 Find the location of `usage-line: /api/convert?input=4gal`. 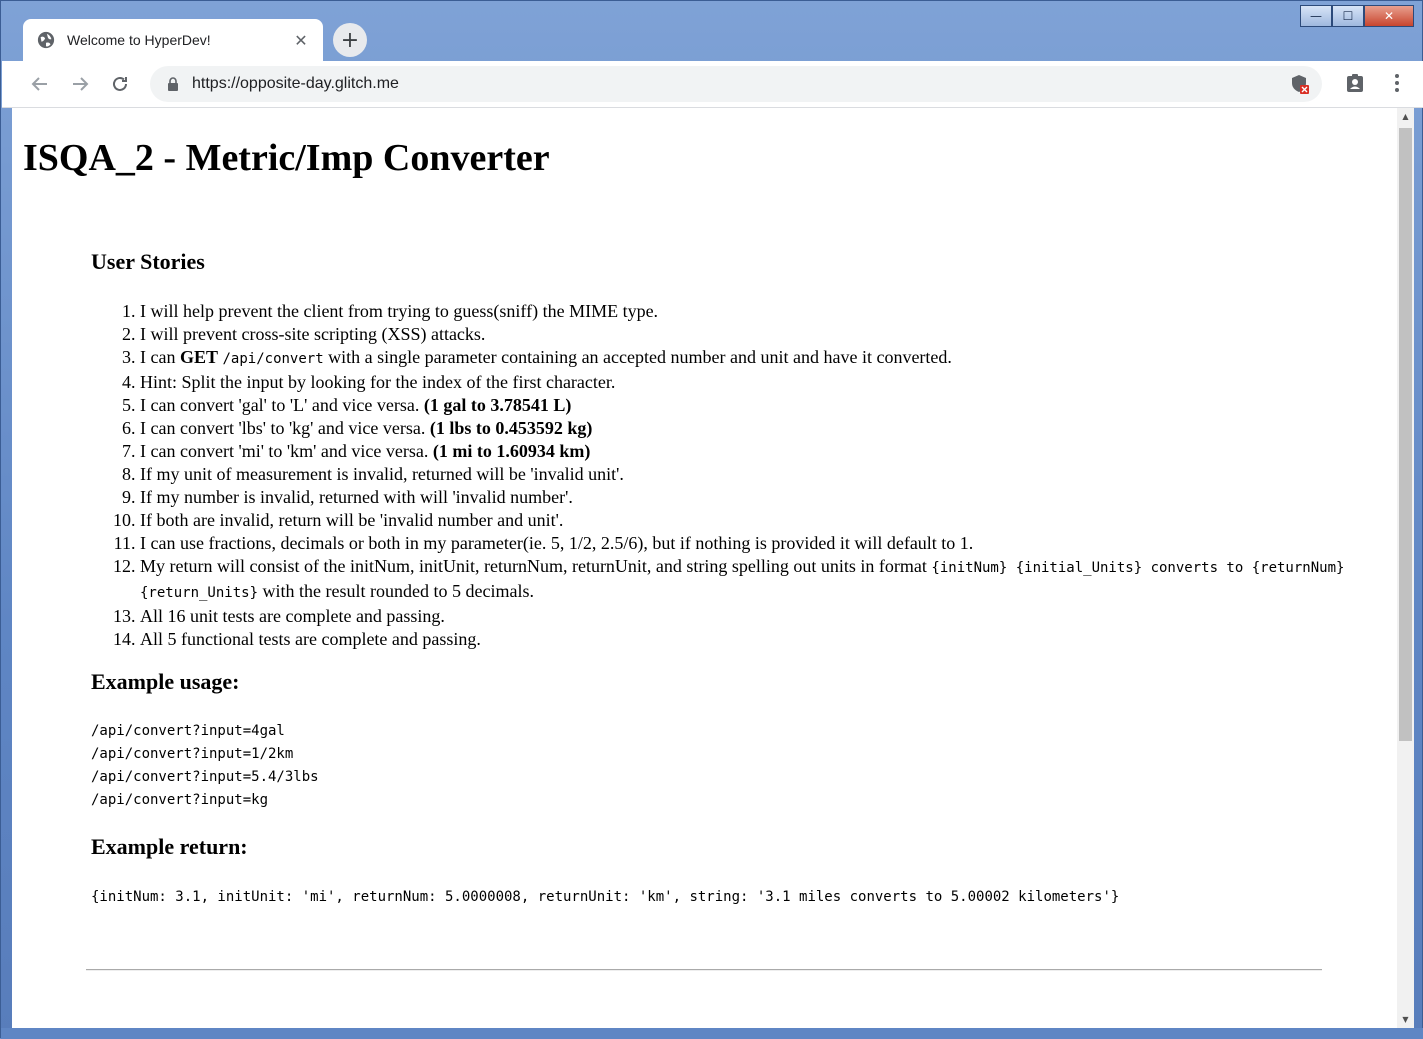

usage-line: /api/convert?input=4gal is located at coordinates (188, 731).